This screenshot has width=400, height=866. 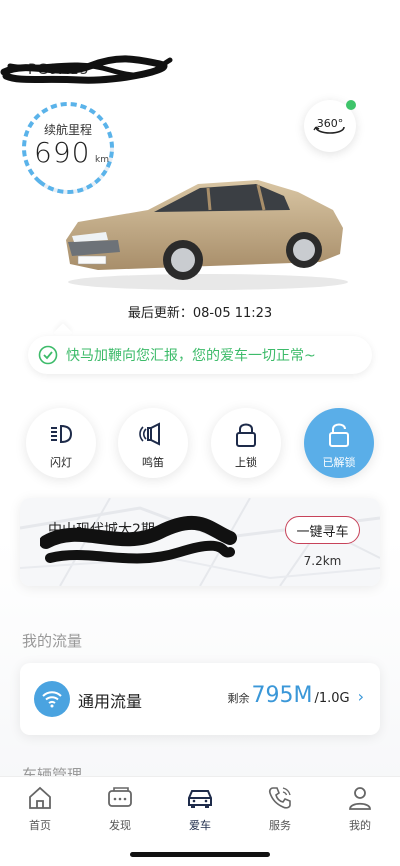 What do you see at coordinates (360, 798) in the screenshot?
I see `profile-icon` at bounding box center [360, 798].